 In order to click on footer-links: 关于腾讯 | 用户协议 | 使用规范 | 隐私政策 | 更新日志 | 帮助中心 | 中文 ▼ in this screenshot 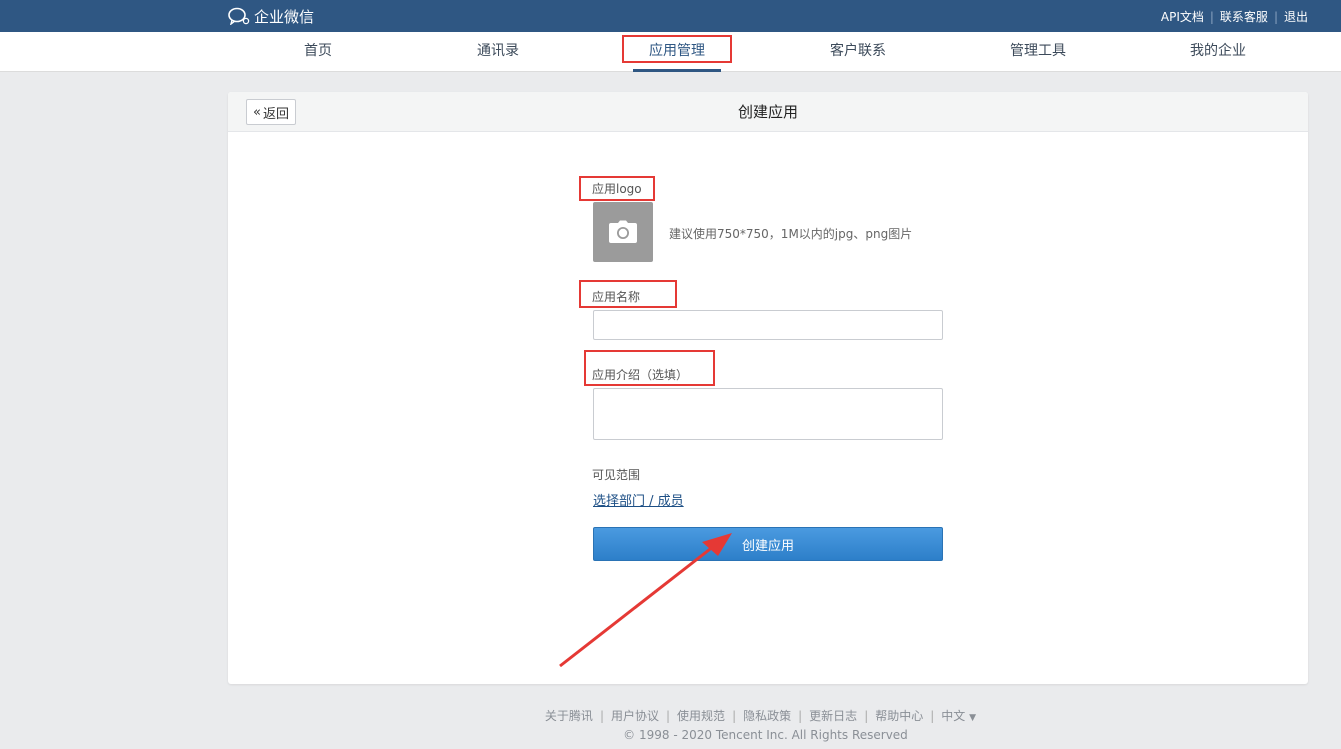, I will do `click(670, 715)`.